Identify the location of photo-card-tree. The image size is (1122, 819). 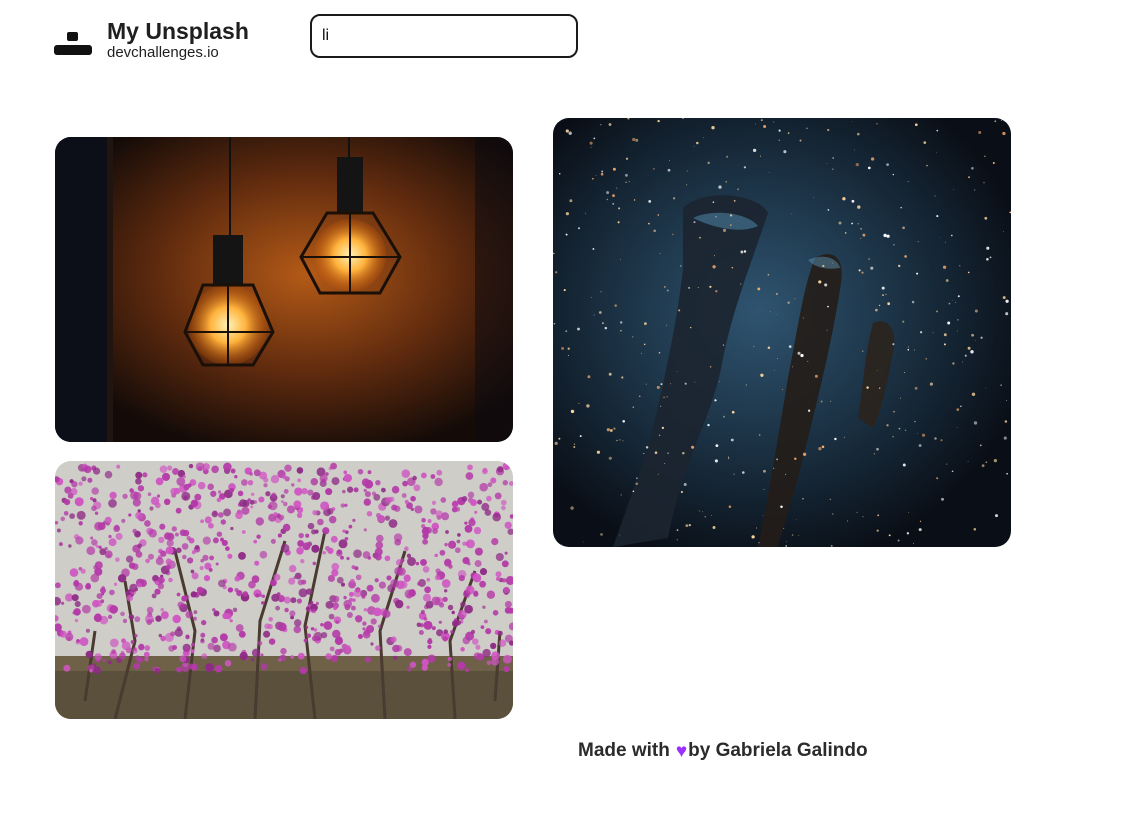
(284, 590).